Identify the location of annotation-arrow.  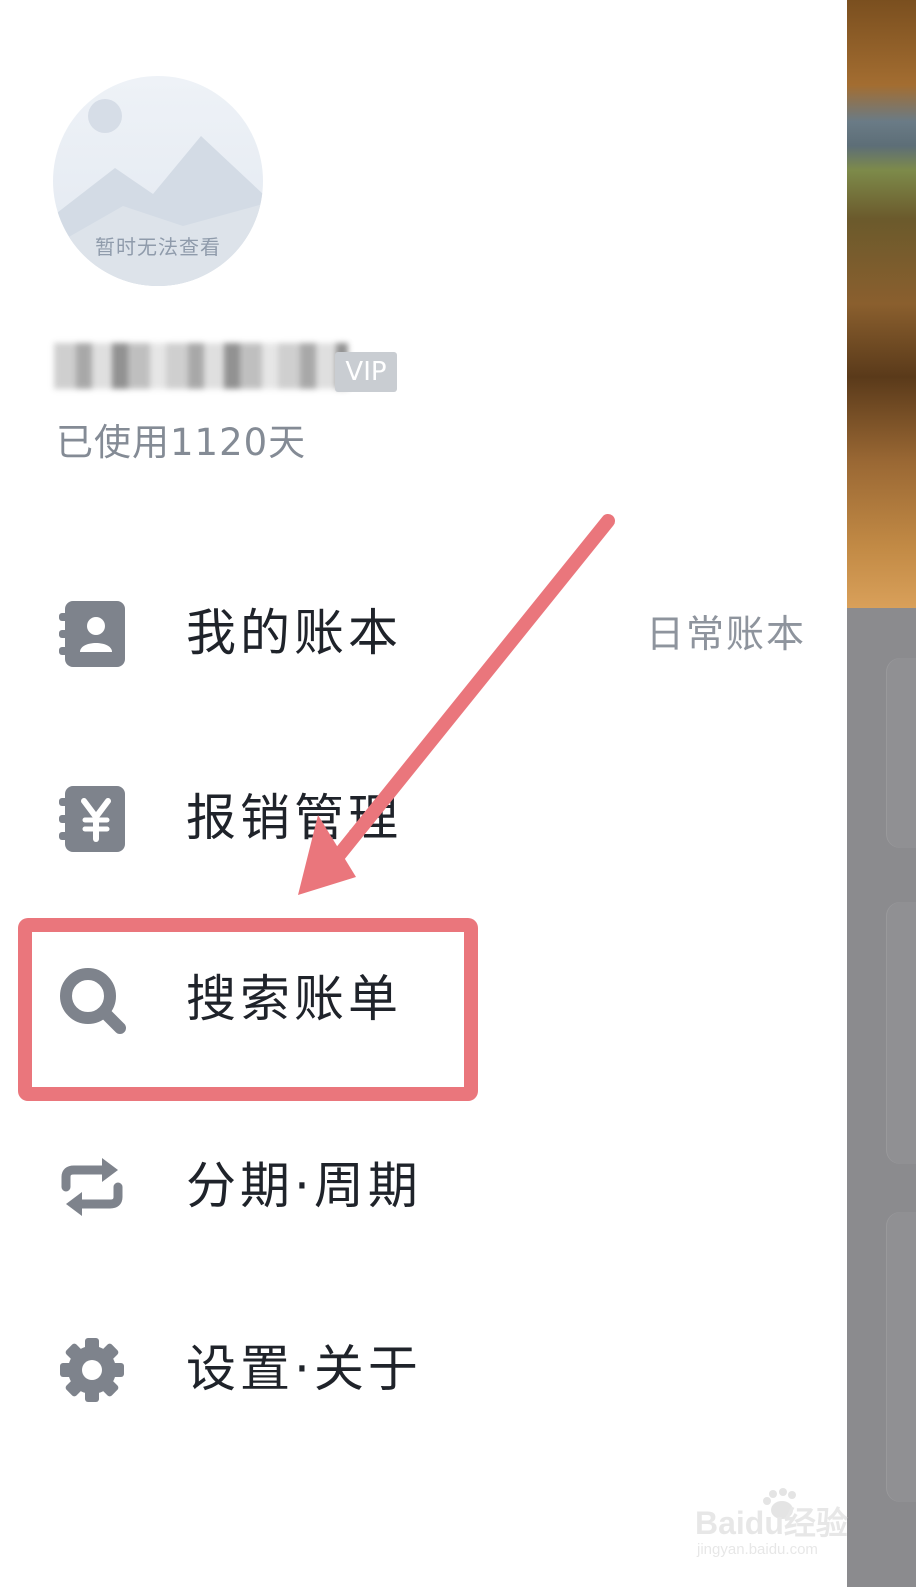
(456, 704).